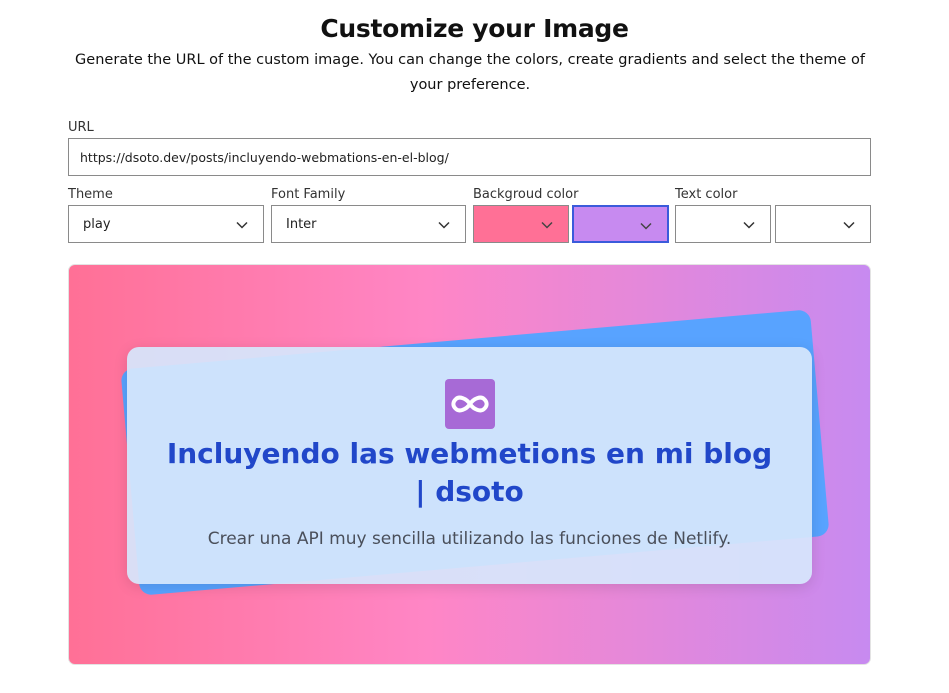  What do you see at coordinates (90, 194) in the screenshot?
I see `theme-label: Theme` at bounding box center [90, 194].